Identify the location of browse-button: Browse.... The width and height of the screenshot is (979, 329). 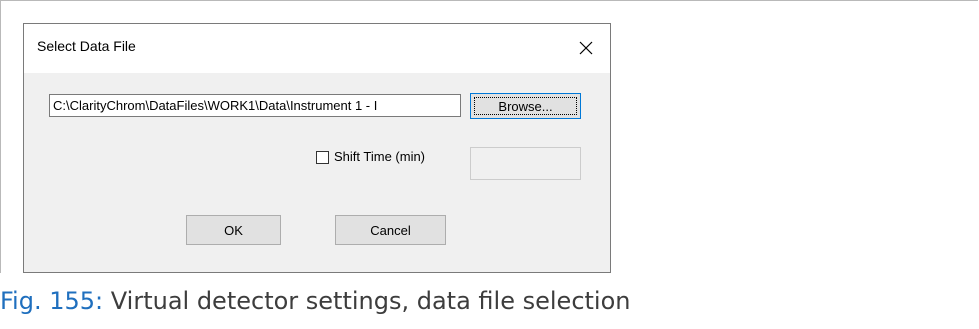
(525, 106).